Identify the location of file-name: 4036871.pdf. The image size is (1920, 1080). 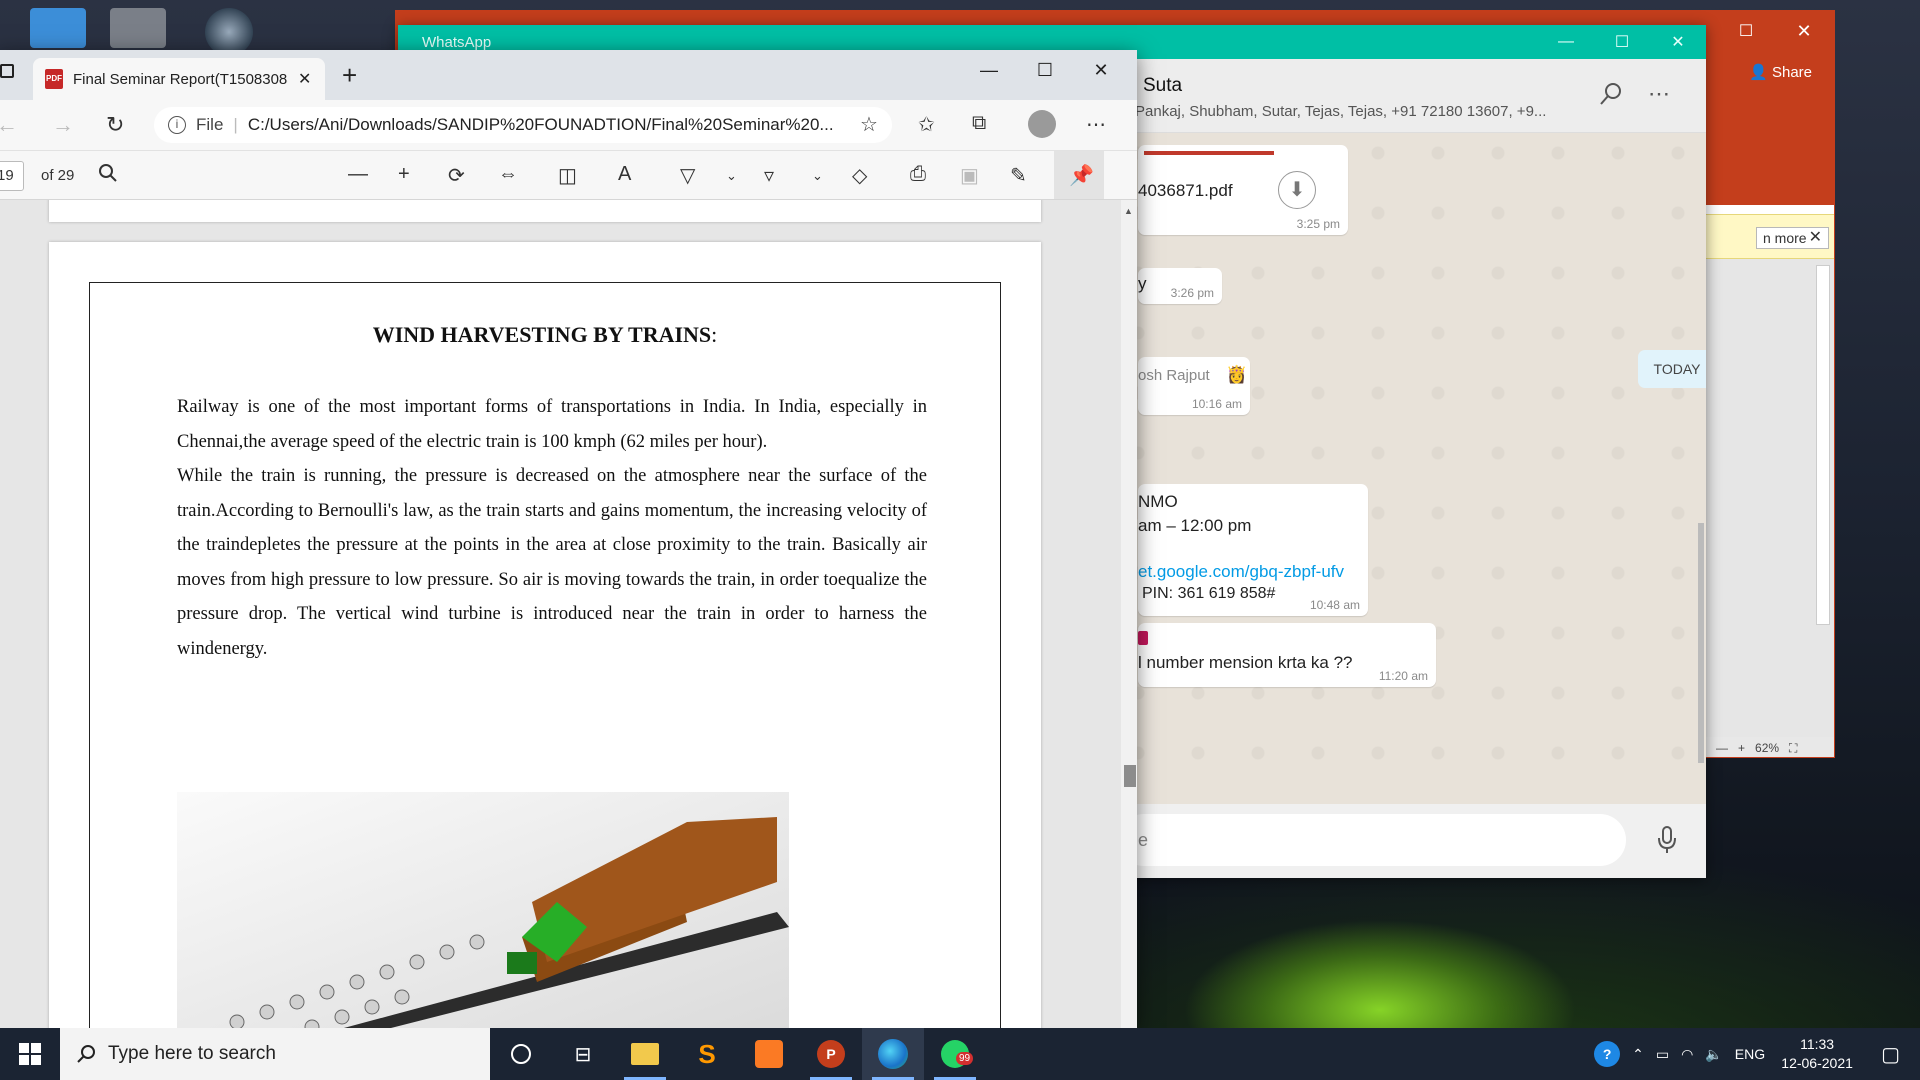
(1185, 190).